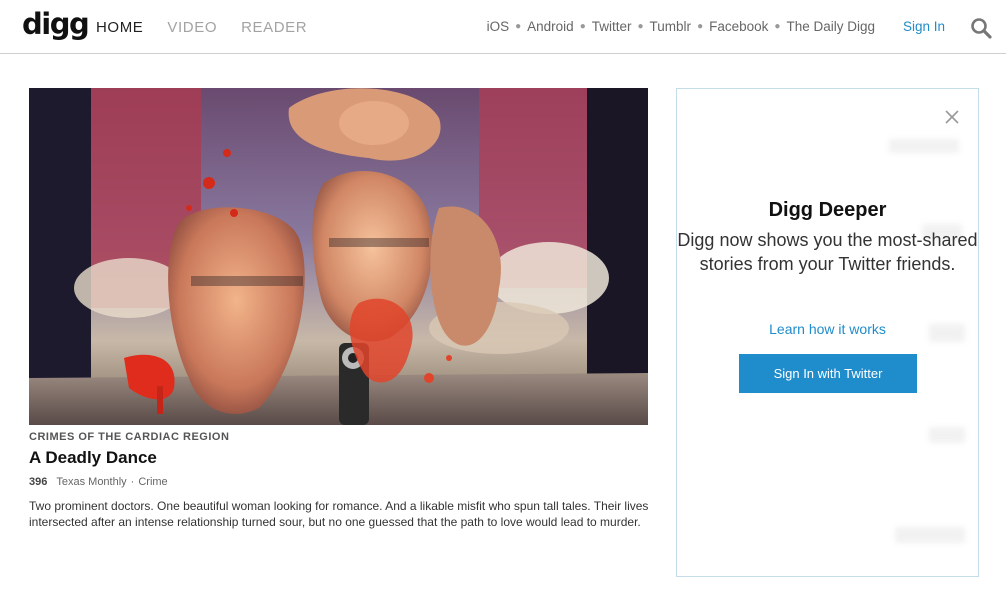 The height and width of the screenshot is (603, 1006). I want to click on link-tumblr: Tumblr, so click(671, 26).